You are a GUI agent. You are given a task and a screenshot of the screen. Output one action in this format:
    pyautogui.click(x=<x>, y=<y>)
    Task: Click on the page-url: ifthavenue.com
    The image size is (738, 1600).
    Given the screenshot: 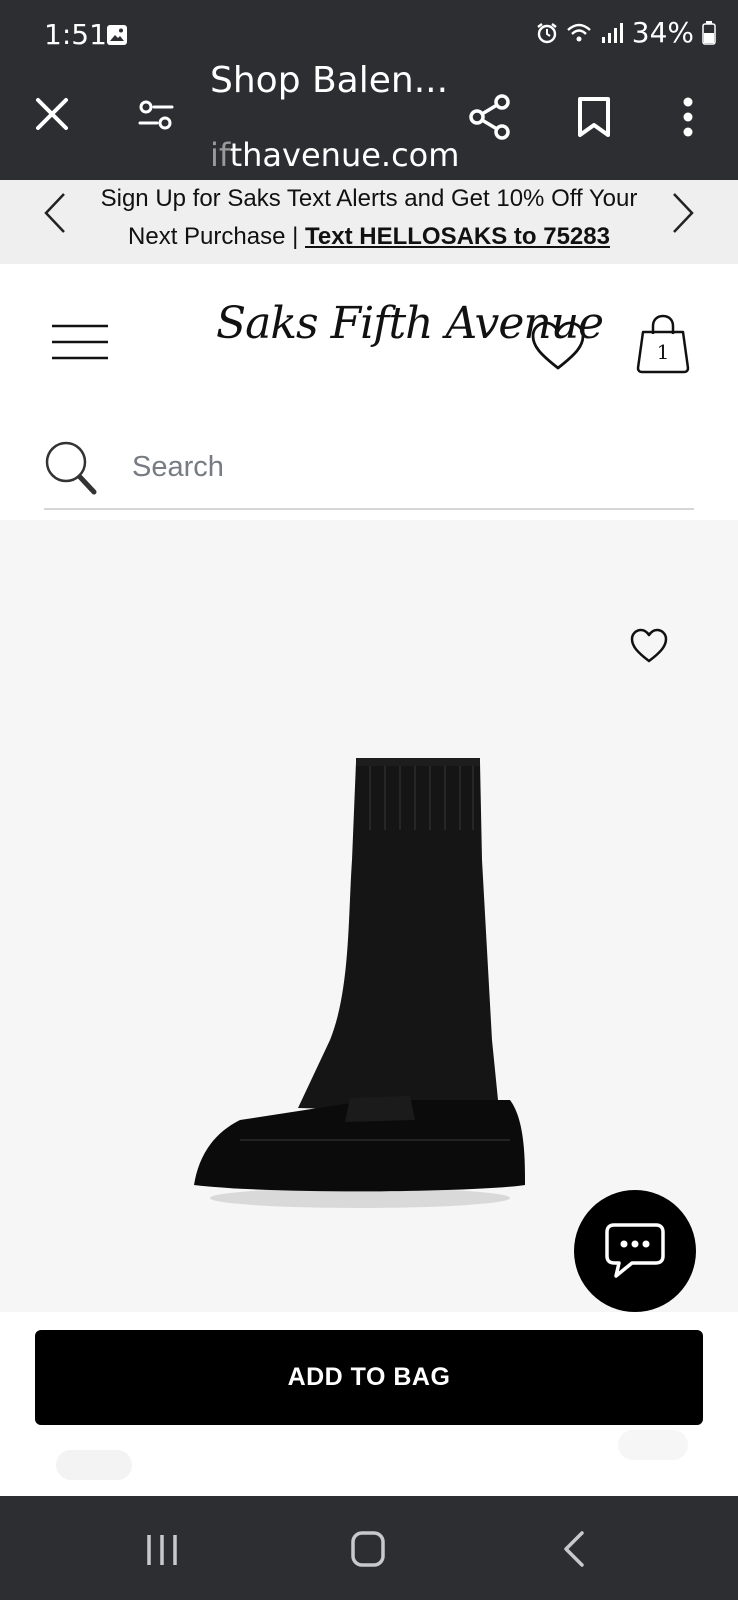 What is the action you would take?
    pyautogui.click(x=334, y=155)
    